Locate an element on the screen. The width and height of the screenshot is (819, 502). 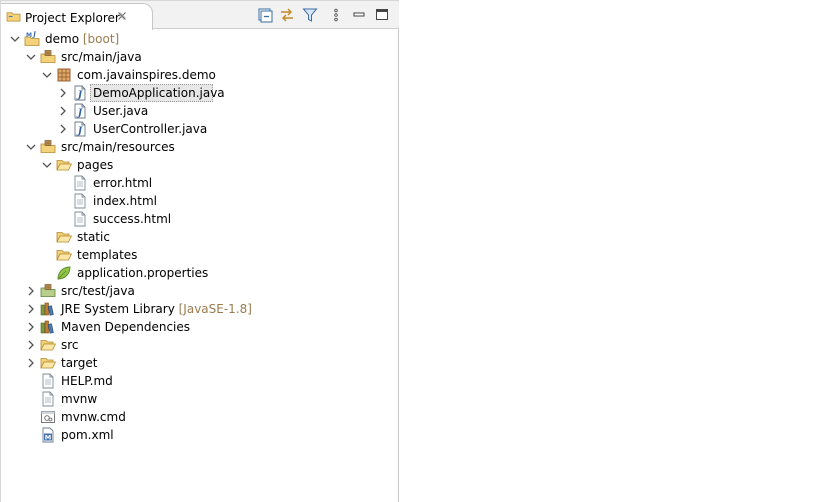
tree-item-label: target is located at coordinates (79, 363).